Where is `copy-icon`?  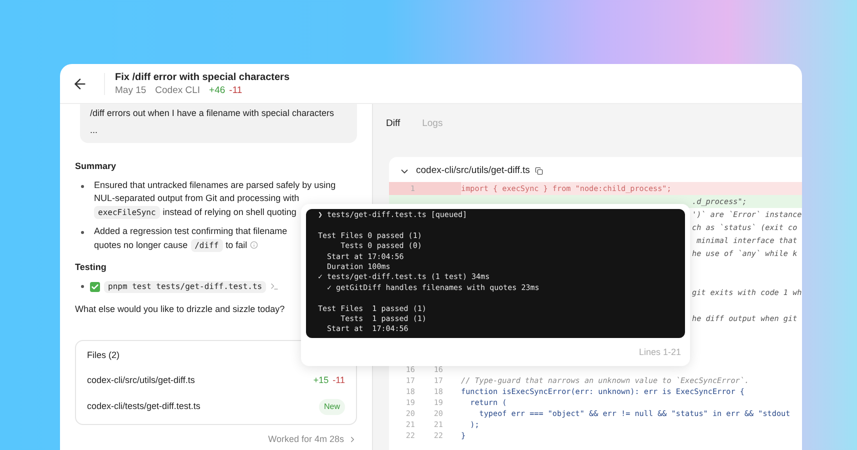
copy-icon is located at coordinates (538, 171).